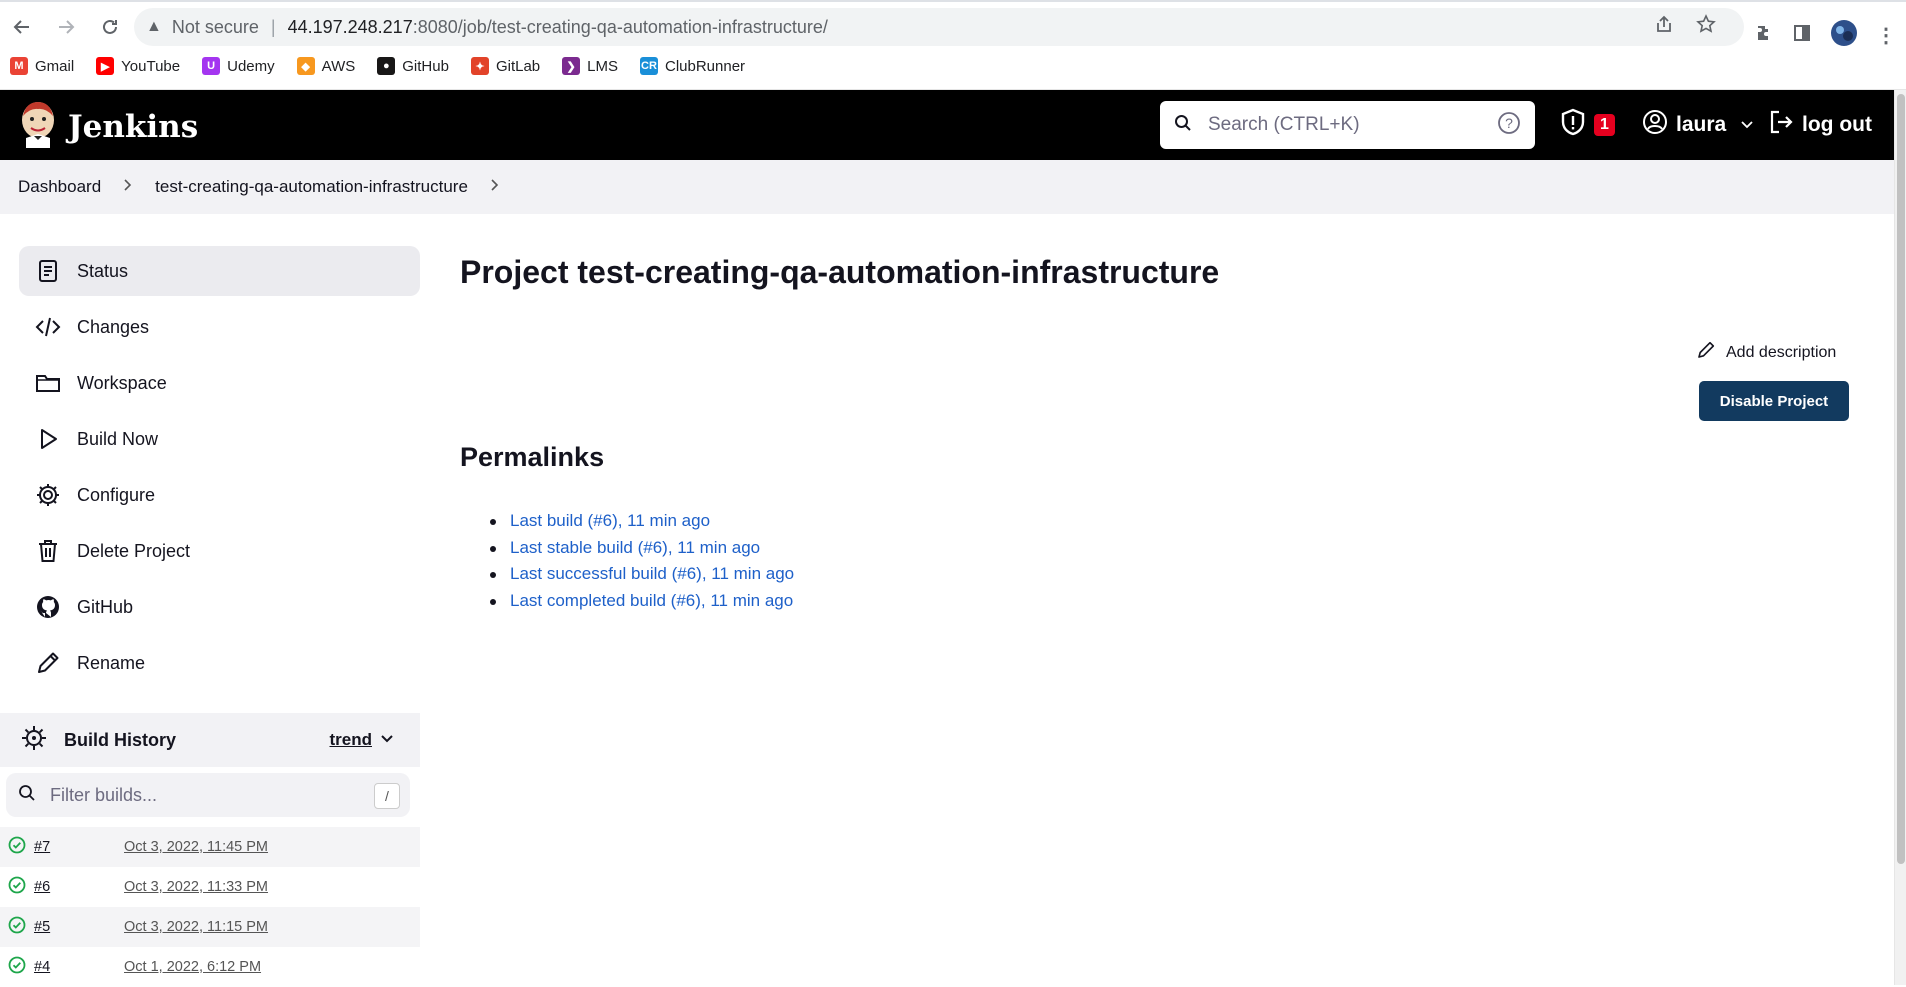  I want to click on lms-icon: ❯, so click(571, 66).